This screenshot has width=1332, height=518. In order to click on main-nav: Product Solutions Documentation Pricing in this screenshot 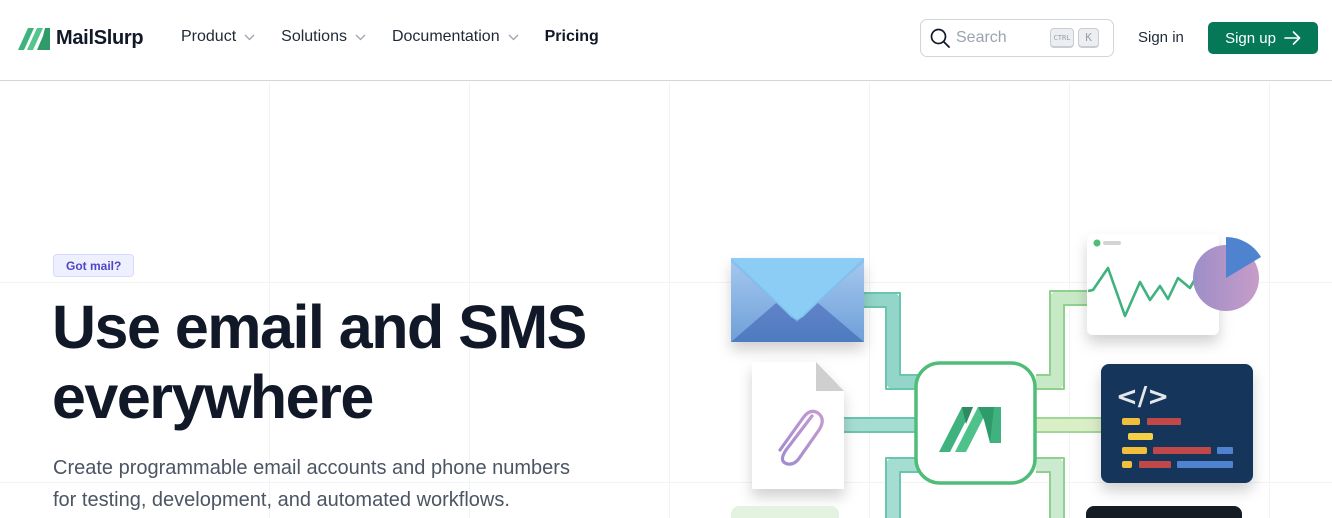, I will do `click(403, 37)`.